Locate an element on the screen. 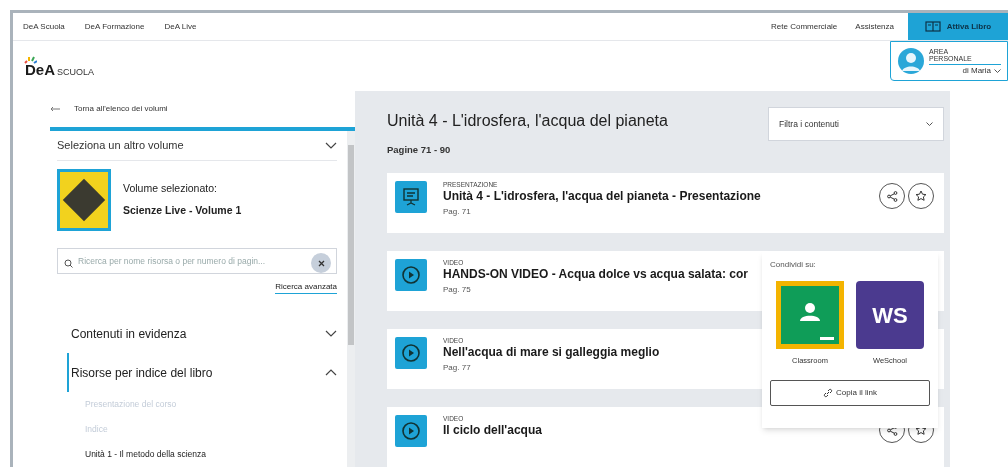 This screenshot has height=467, width=1008. section-header: Risorse per indice del libro is located at coordinates (202, 372).